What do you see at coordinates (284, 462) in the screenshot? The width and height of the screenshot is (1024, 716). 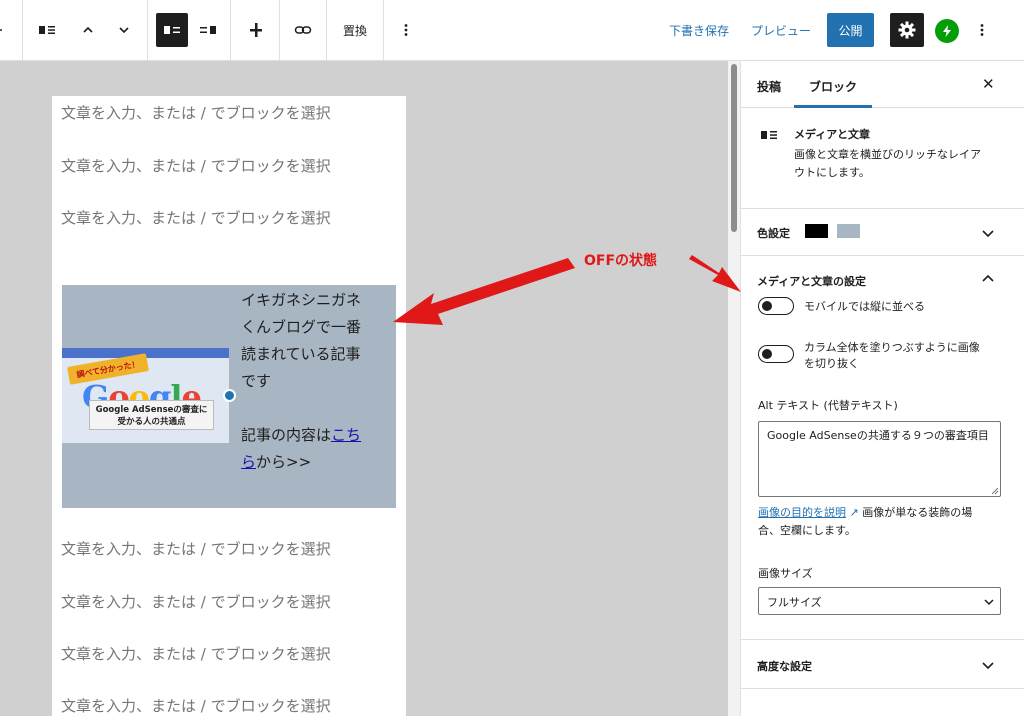 I see `link-suffix: から>>` at bounding box center [284, 462].